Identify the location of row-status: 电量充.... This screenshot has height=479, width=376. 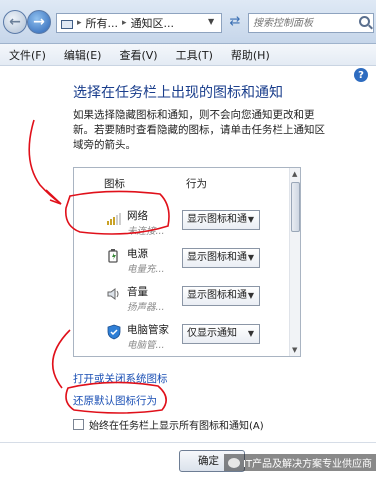
(146, 269).